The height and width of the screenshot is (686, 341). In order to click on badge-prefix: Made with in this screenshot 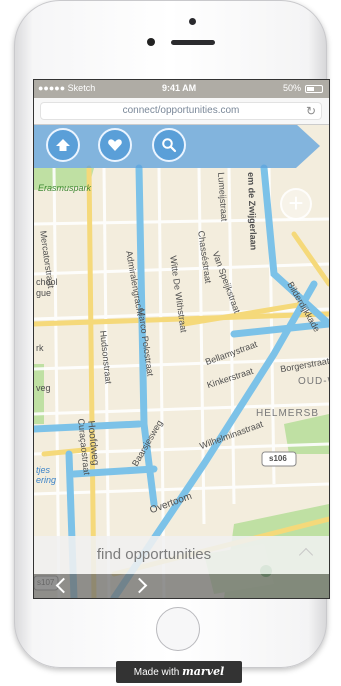, I will do `click(156, 672)`.